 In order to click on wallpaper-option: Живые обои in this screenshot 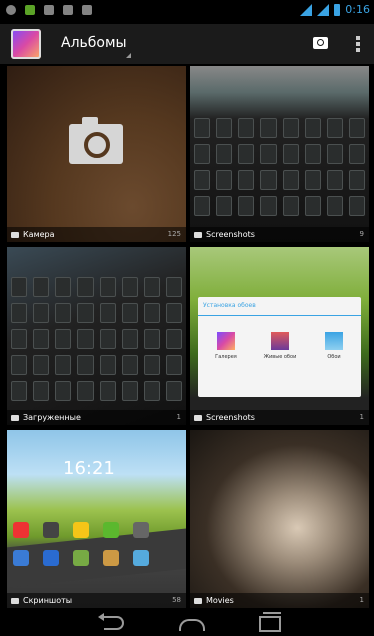, I will do `click(280, 346)`.